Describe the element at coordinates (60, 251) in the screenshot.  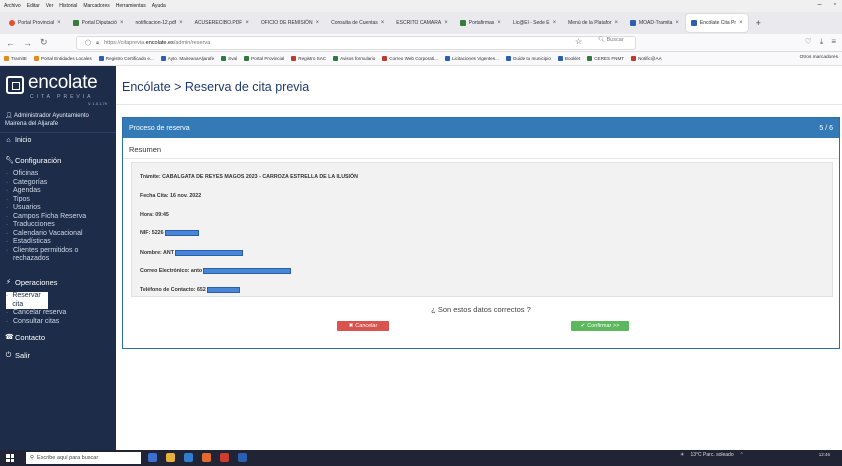
I see `nav-clientes: ◦ Clientes permitidos o` at that location.